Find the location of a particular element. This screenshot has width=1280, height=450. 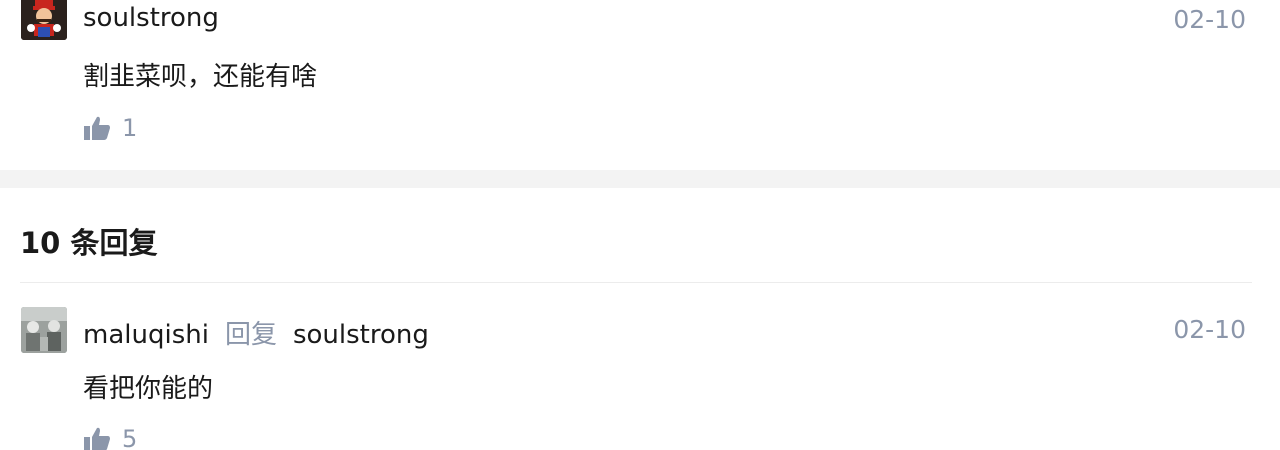

username: soulstrong is located at coordinates (151, 18).